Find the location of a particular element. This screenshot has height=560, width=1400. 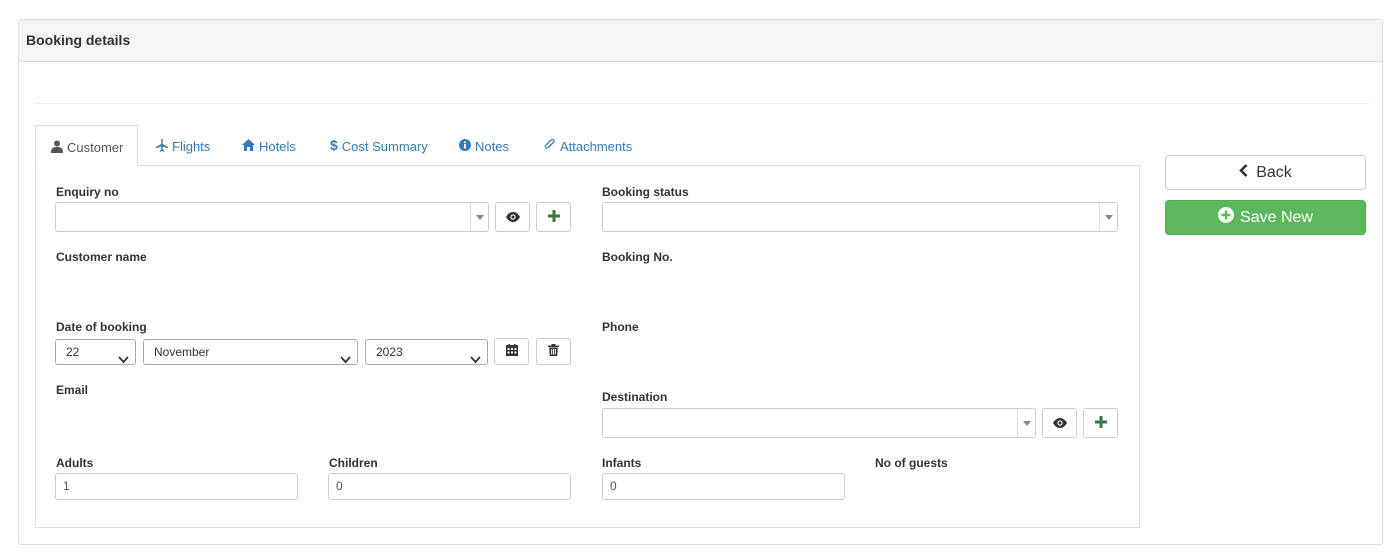

save-new-button: Save New is located at coordinates (1265, 217).